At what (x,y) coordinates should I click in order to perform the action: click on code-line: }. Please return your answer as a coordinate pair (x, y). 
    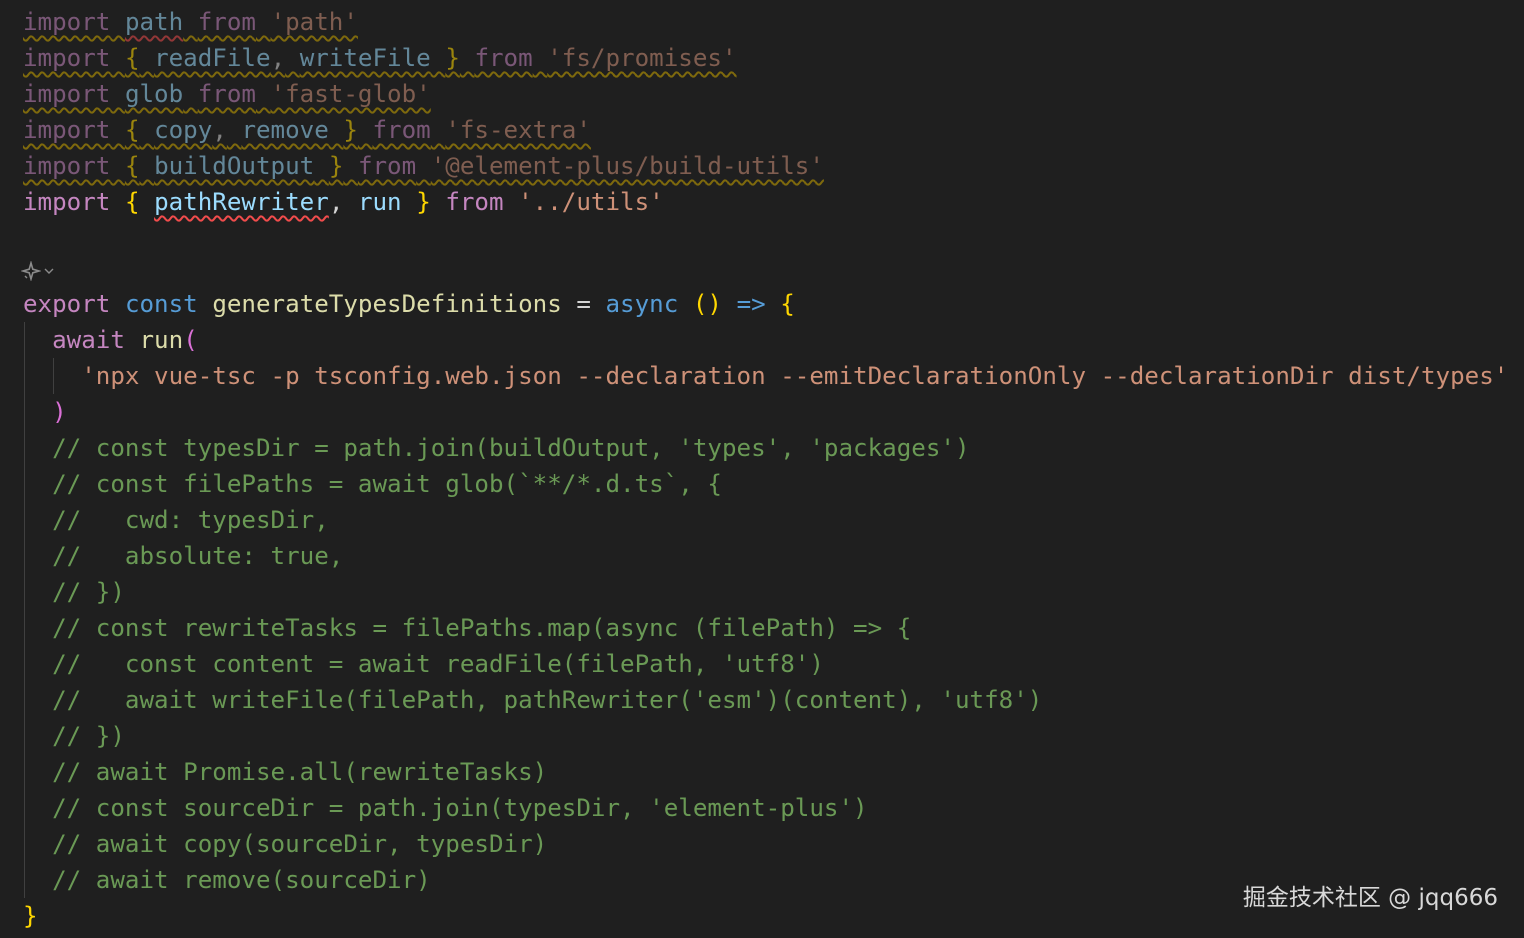
    Looking at the image, I should click on (30, 916).